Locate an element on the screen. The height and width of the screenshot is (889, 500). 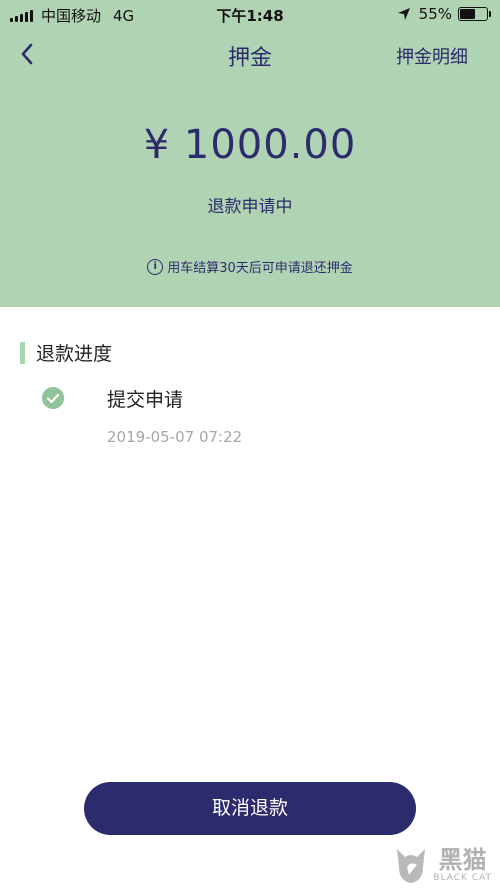
cat-logo-icon is located at coordinates (411, 866).